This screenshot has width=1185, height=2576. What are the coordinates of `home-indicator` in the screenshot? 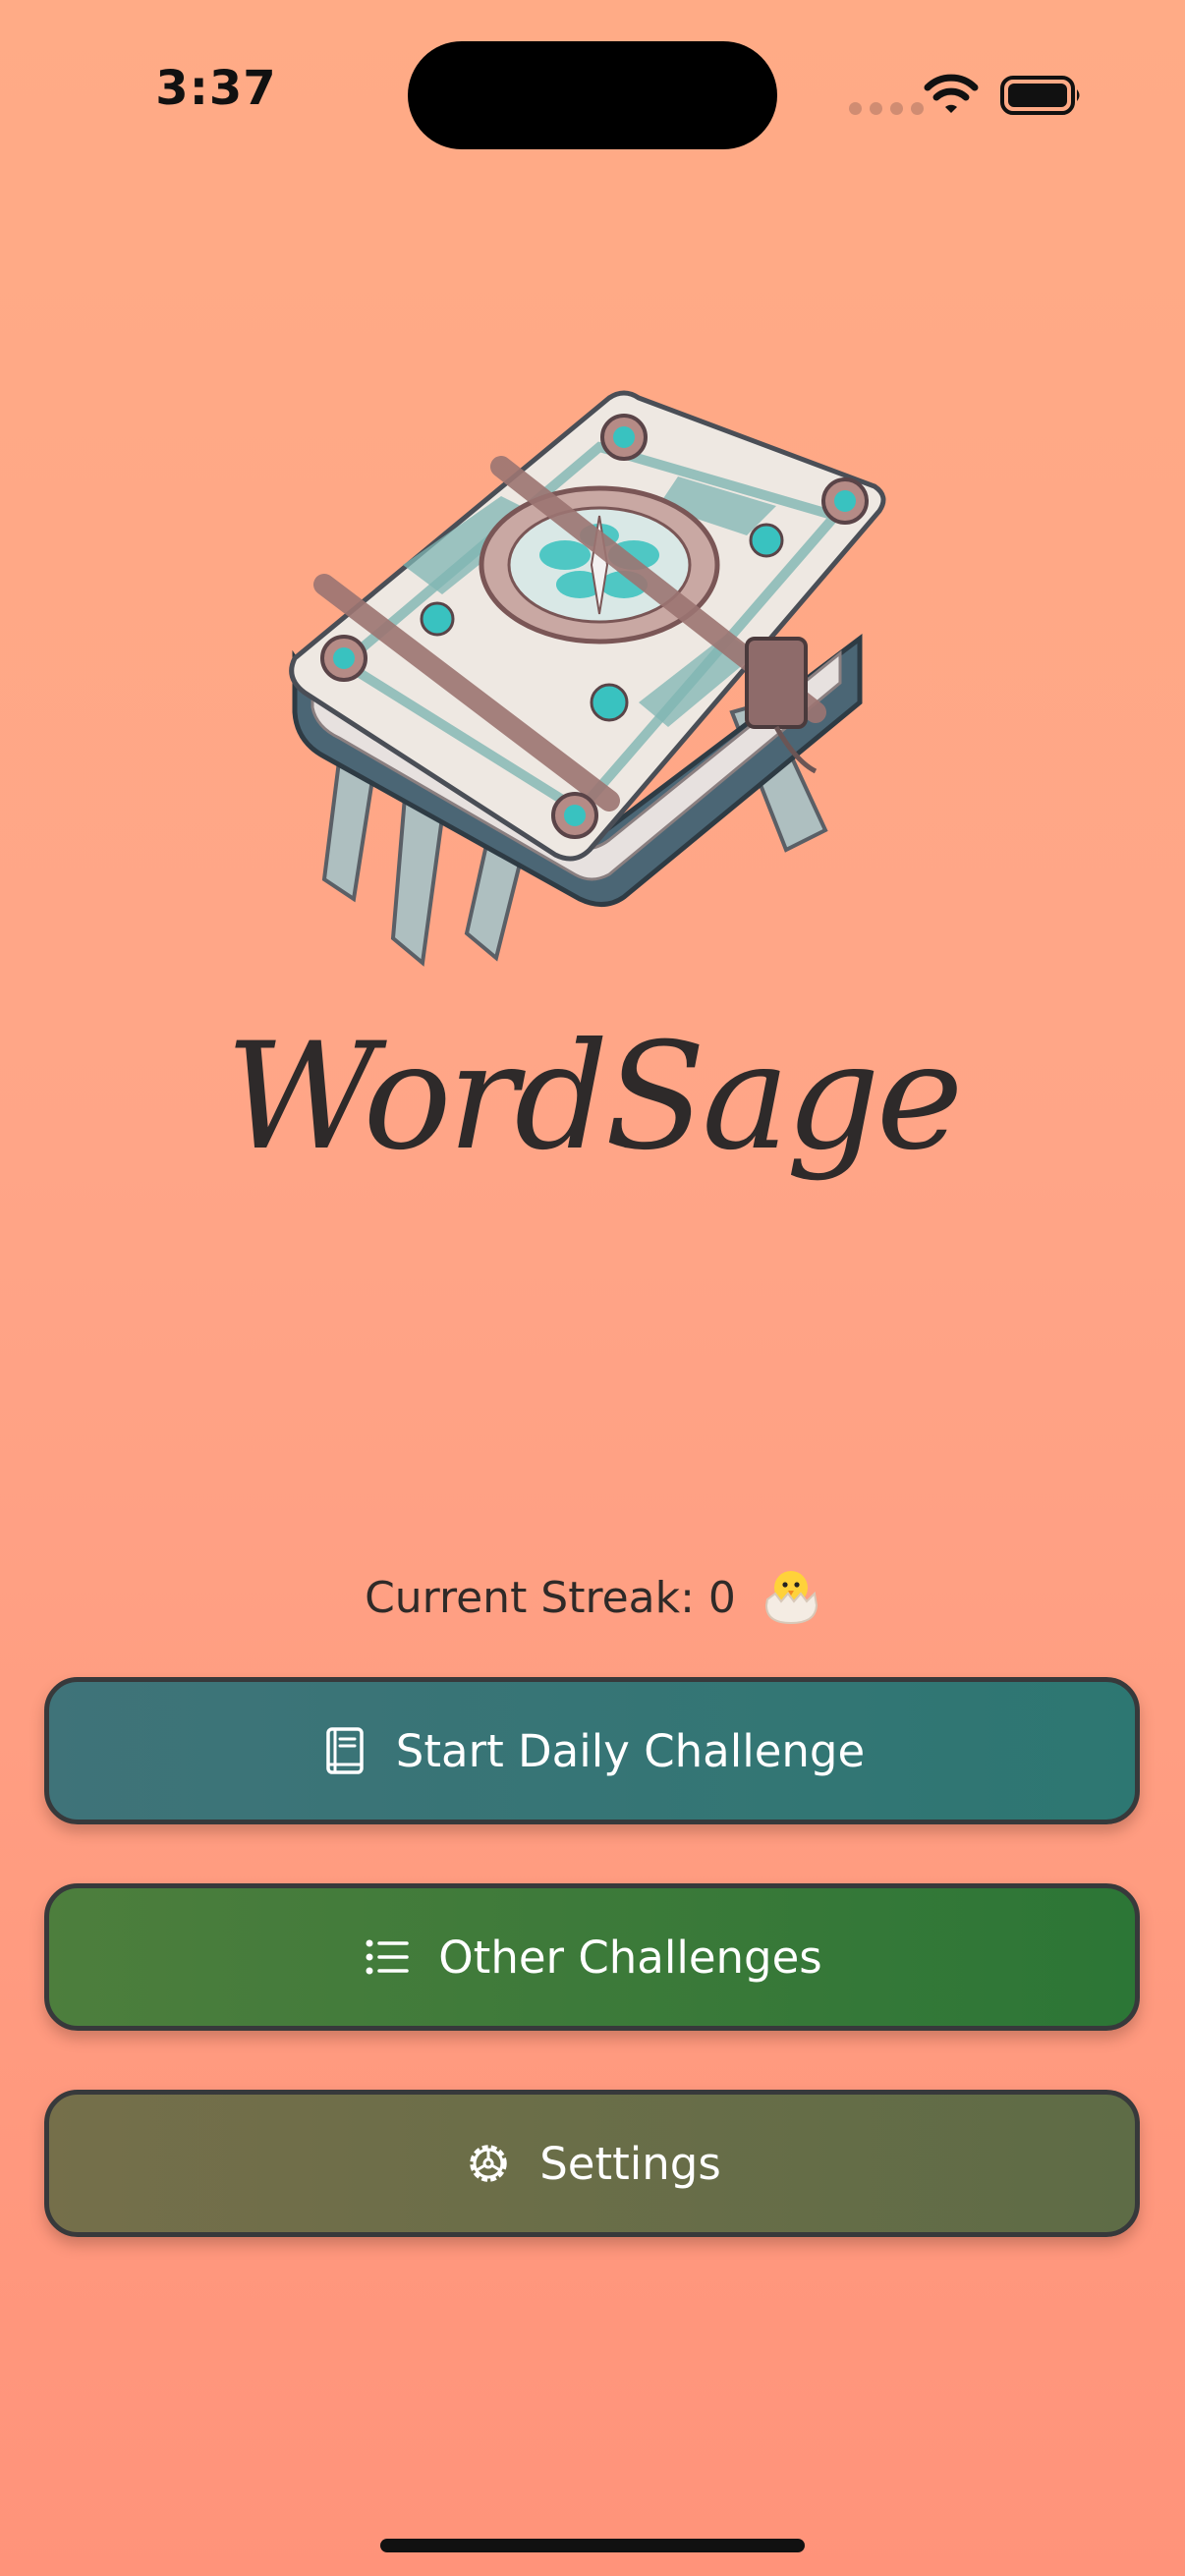 It's located at (592, 2545).